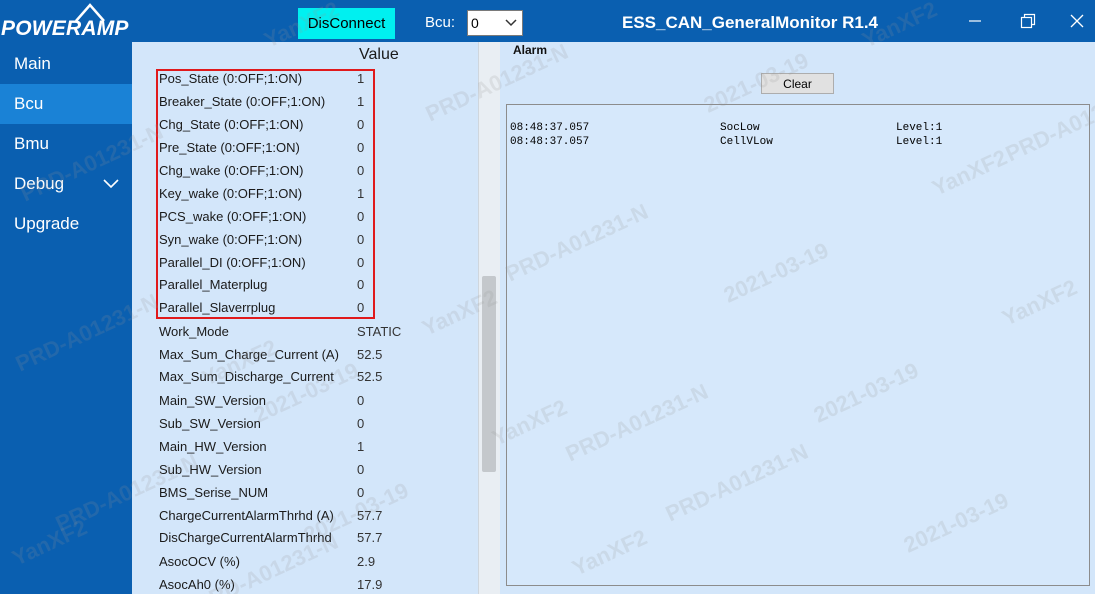  I want to click on param-value: 17.9, so click(370, 584).